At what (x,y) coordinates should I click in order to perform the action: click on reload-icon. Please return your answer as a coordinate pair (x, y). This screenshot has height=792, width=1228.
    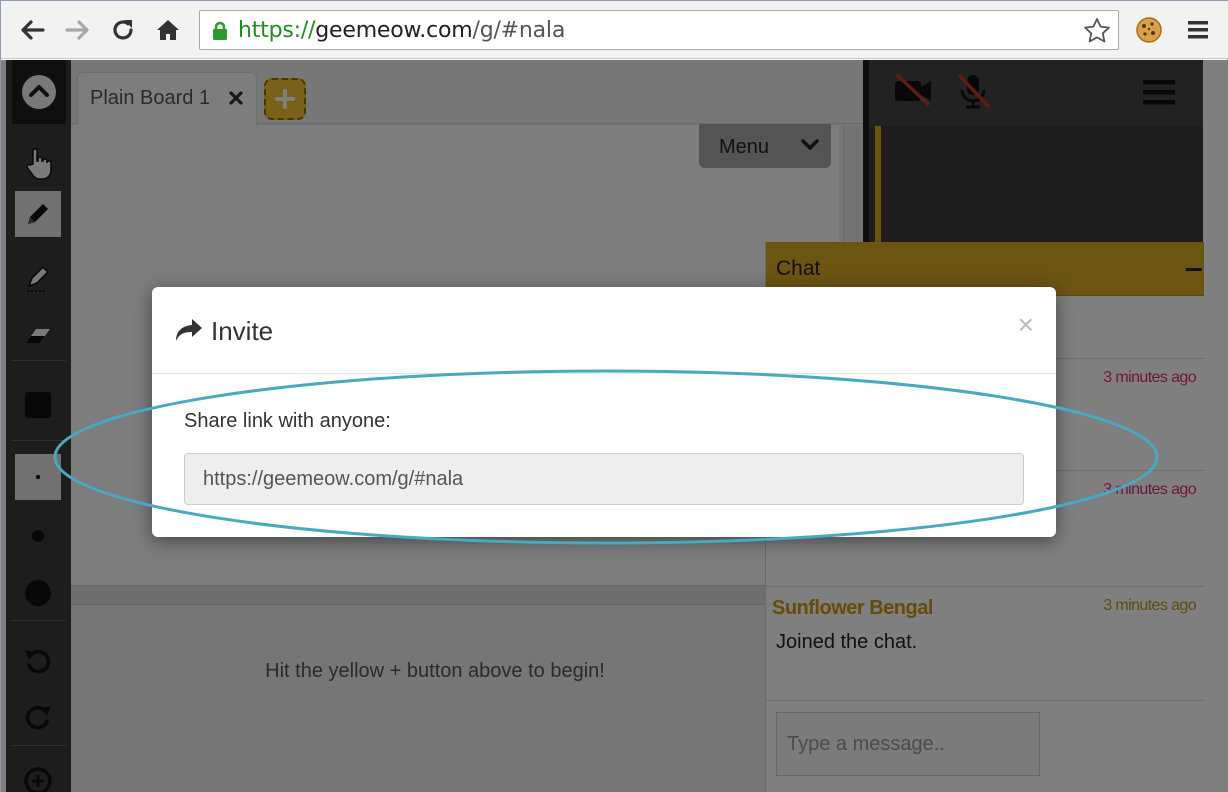
    Looking at the image, I should click on (123, 30).